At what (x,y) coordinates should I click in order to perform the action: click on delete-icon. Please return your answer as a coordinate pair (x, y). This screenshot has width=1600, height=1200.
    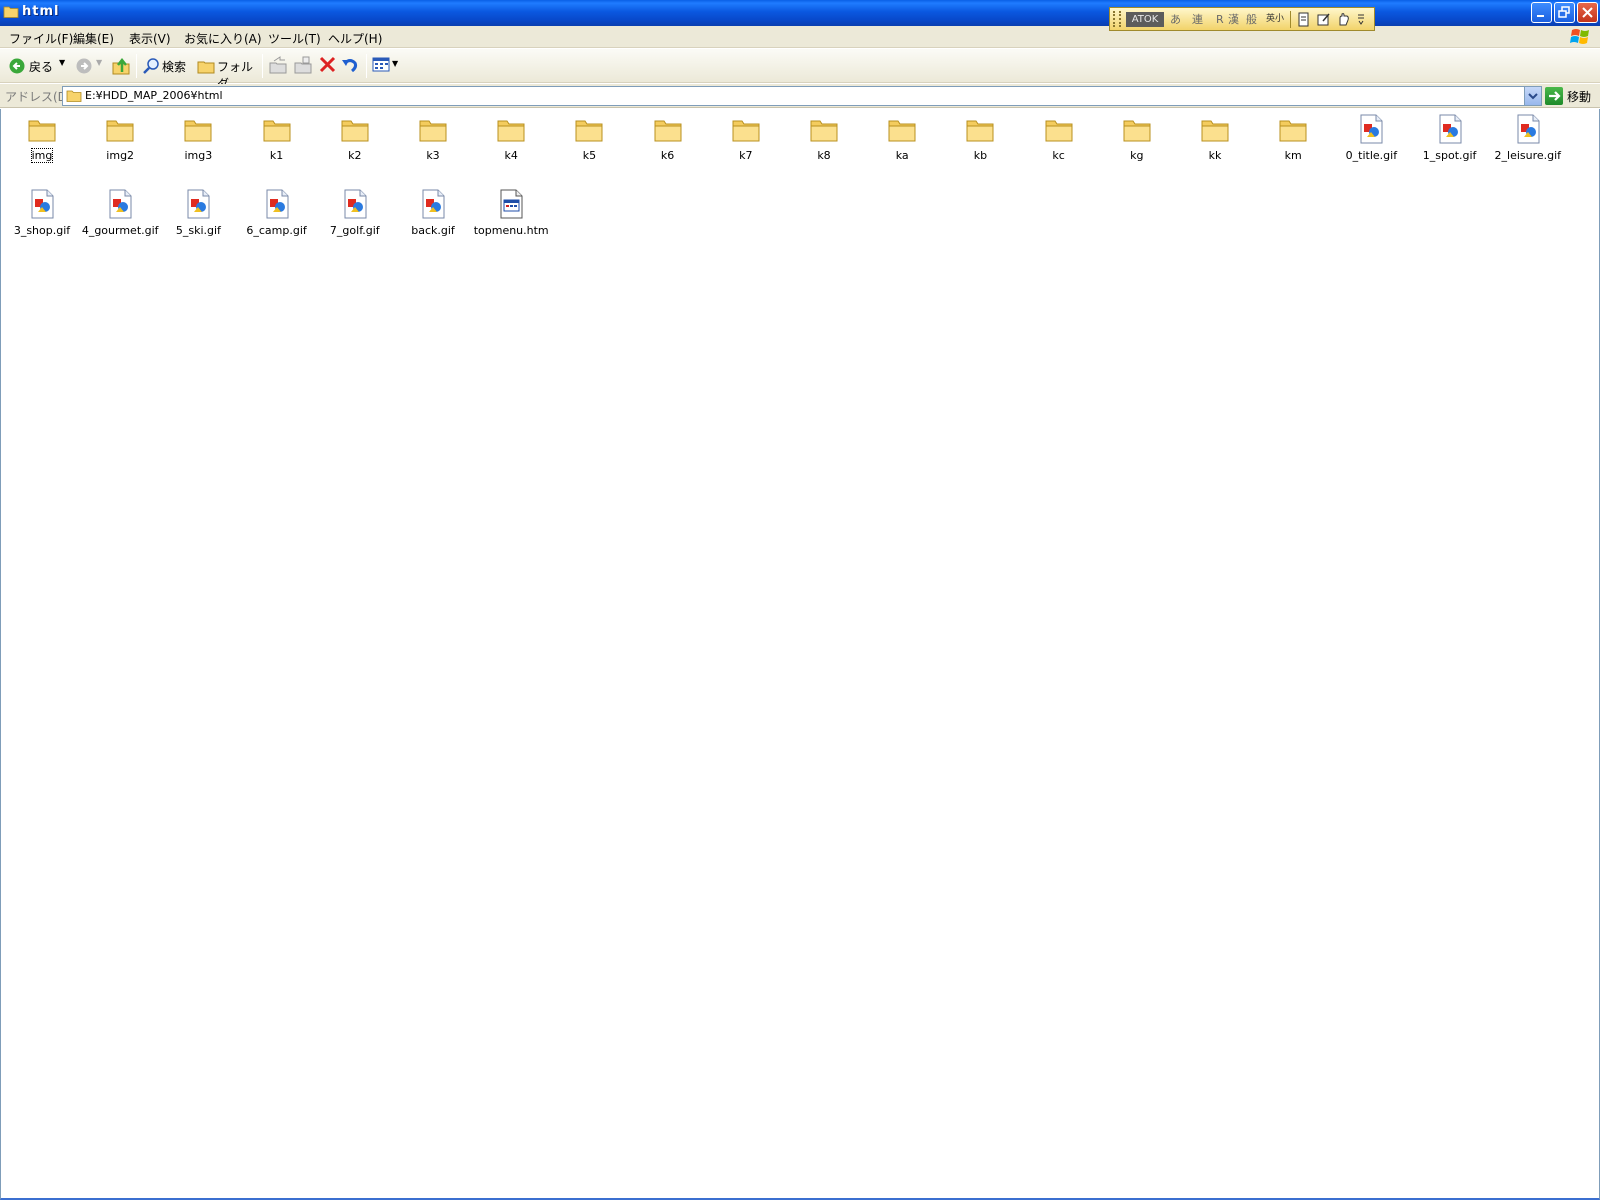
    Looking at the image, I should click on (328, 66).